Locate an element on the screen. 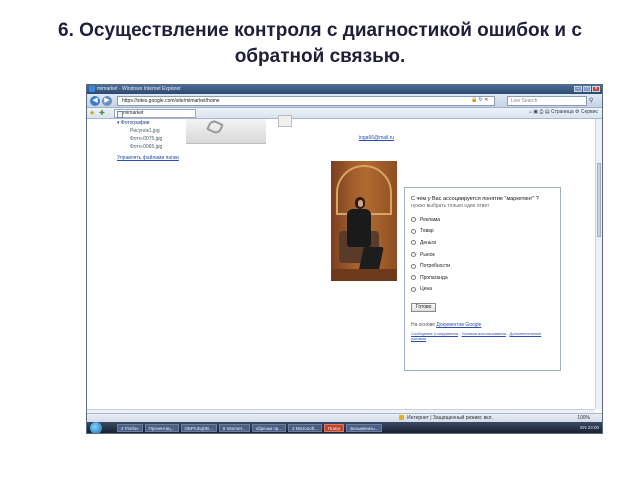 The width and height of the screenshot is (640, 480). status-zone: Интернет | Защищенный режим: вкл. is located at coordinates (450, 418).